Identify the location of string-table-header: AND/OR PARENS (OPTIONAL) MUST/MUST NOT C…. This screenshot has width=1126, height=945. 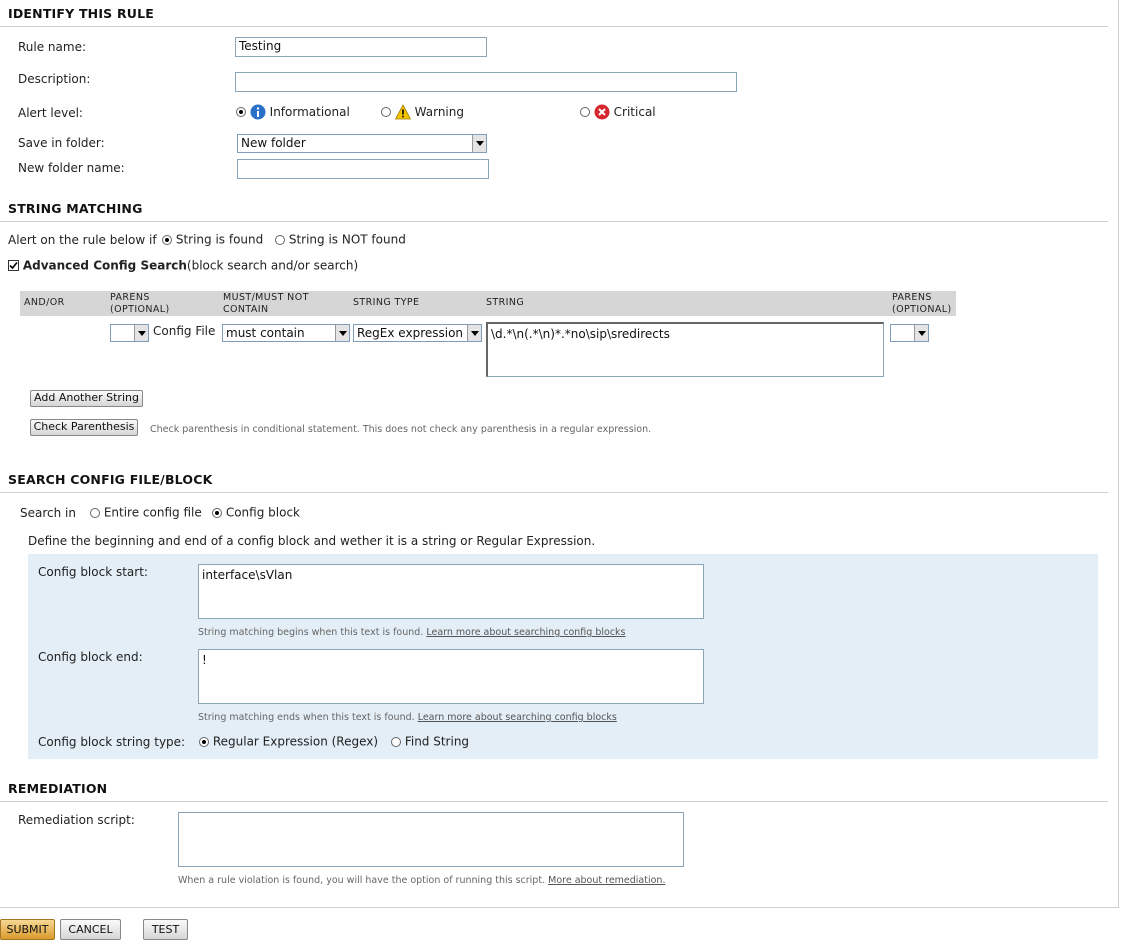
(488, 303).